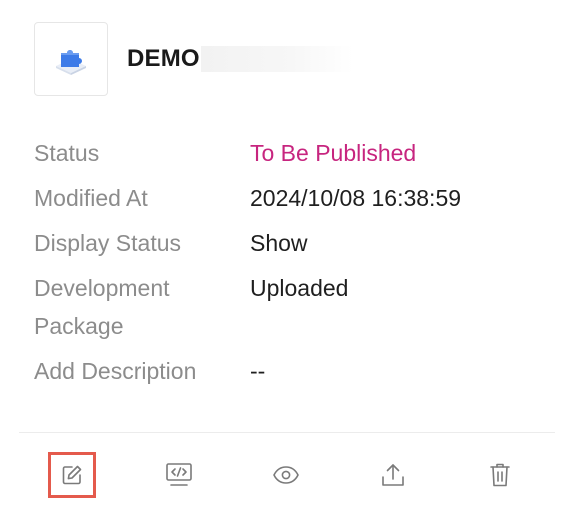 Image resolution: width=570 pixels, height=508 pixels. What do you see at coordinates (299, 288) in the screenshot?
I see `development-package-value: Uploaded` at bounding box center [299, 288].